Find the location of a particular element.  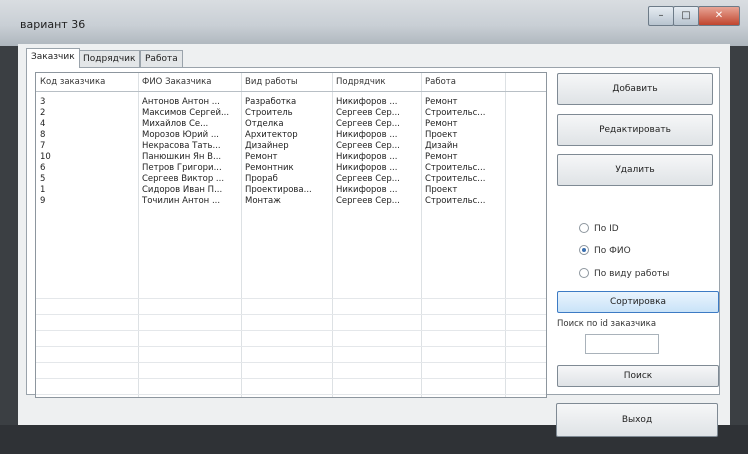

exit-button: Выход is located at coordinates (637, 420).